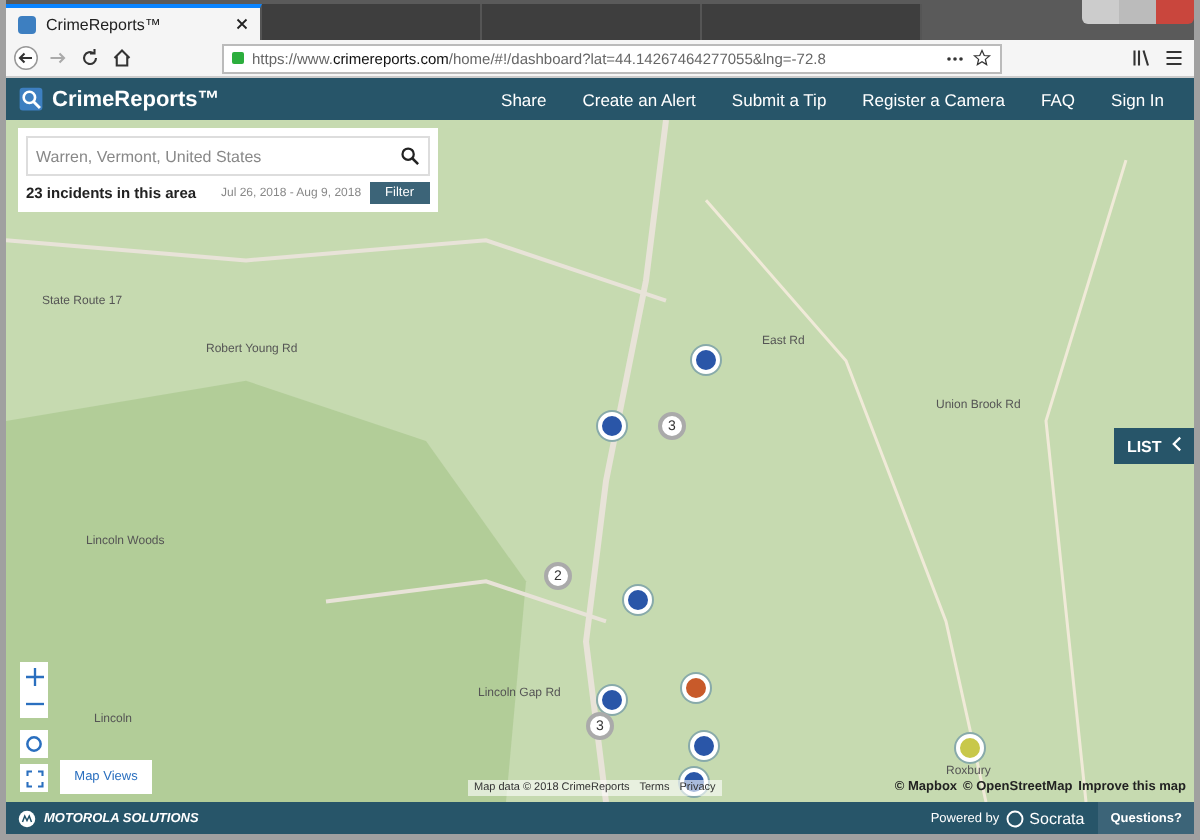  I want to click on magnifier-logo-icon, so click(31, 99).